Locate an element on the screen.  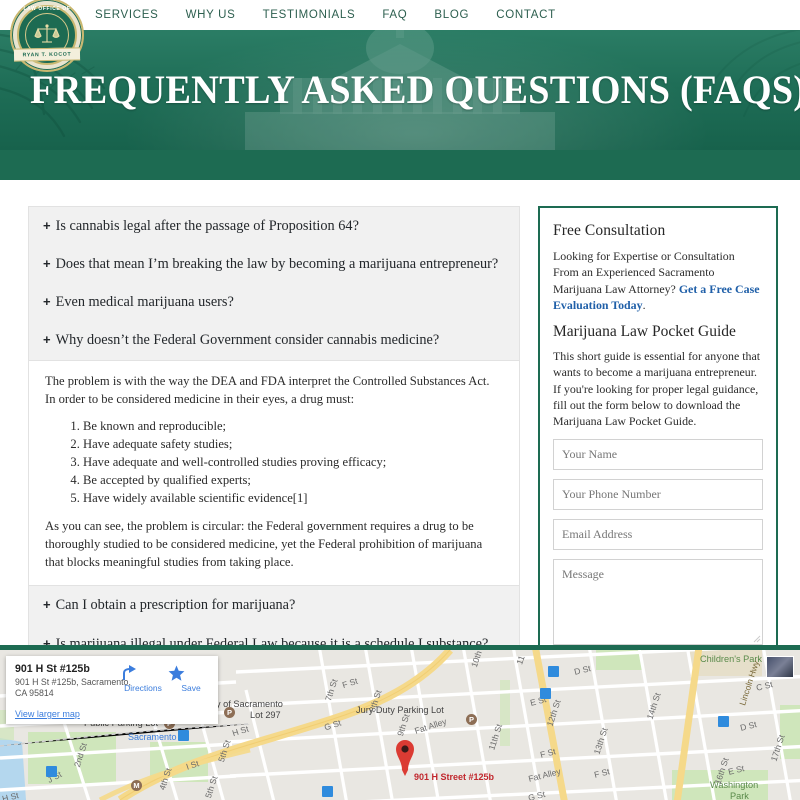
message-field-wrapper is located at coordinates (658, 601).